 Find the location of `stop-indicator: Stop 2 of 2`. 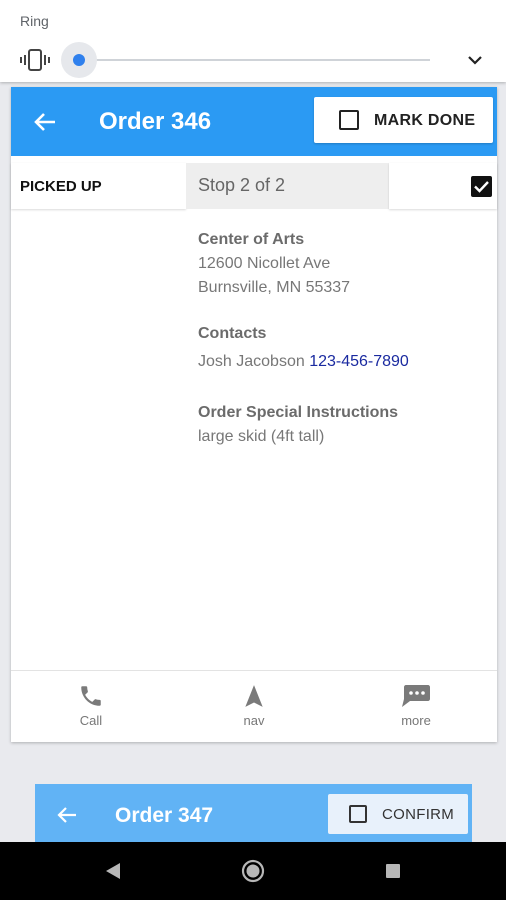

stop-indicator: Stop 2 of 2 is located at coordinates (287, 186).